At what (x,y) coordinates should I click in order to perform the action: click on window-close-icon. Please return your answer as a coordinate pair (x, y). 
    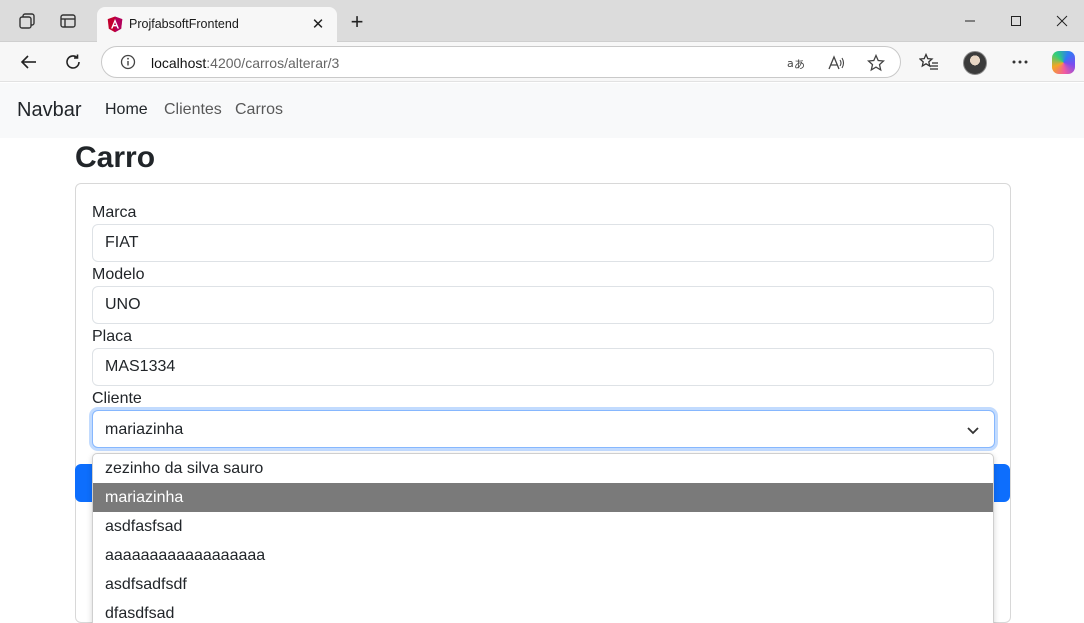
    Looking at the image, I should click on (1062, 21).